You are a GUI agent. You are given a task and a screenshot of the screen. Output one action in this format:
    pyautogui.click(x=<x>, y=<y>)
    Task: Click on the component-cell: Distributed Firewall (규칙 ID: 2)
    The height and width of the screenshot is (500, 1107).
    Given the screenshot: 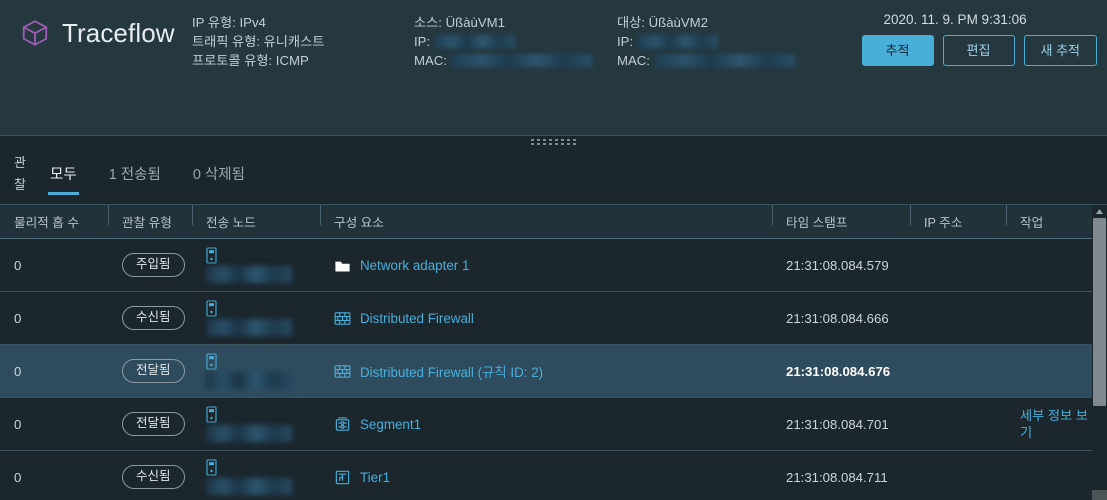 What is the action you would take?
    pyautogui.click(x=553, y=371)
    